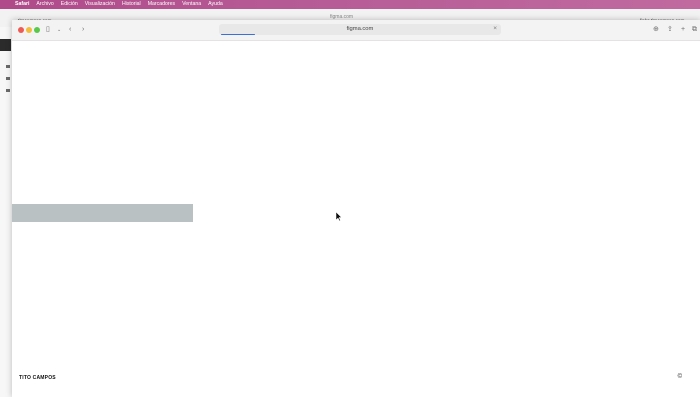  Describe the element at coordinates (69, 4) in the screenshot. I see `menu-edicion: Edición` at that location.